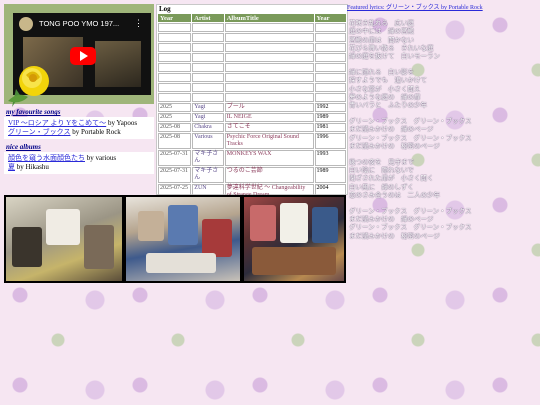 This screenshot has width=540, height=405. What do you see at coordinates (79, 132) in the screenshot?
I see `list-item: グリーン・ブックス by Portable Rock` at bounding box center [79, 132].